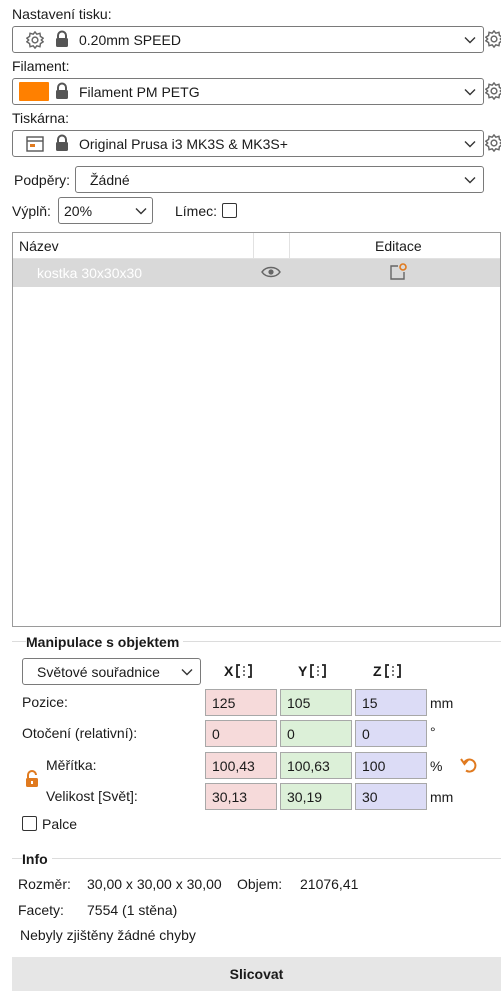 This screenshot has width=501, height=991. Describe the element at coordinates (31, 211) in the screenshot. I see `infill-label: Výplň:` at that location.